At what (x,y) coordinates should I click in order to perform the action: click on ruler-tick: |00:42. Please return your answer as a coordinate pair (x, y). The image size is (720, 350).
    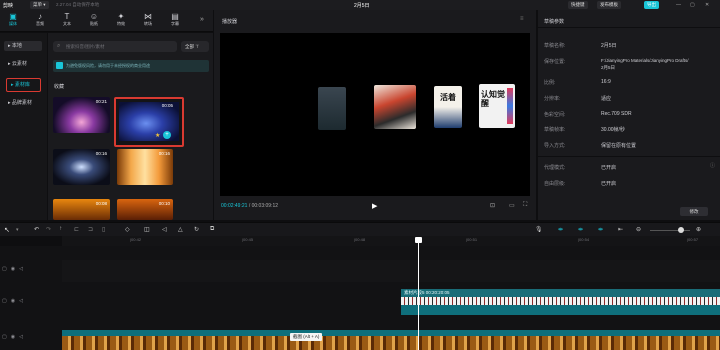
    Looking at the image, I should click on (136, 239).